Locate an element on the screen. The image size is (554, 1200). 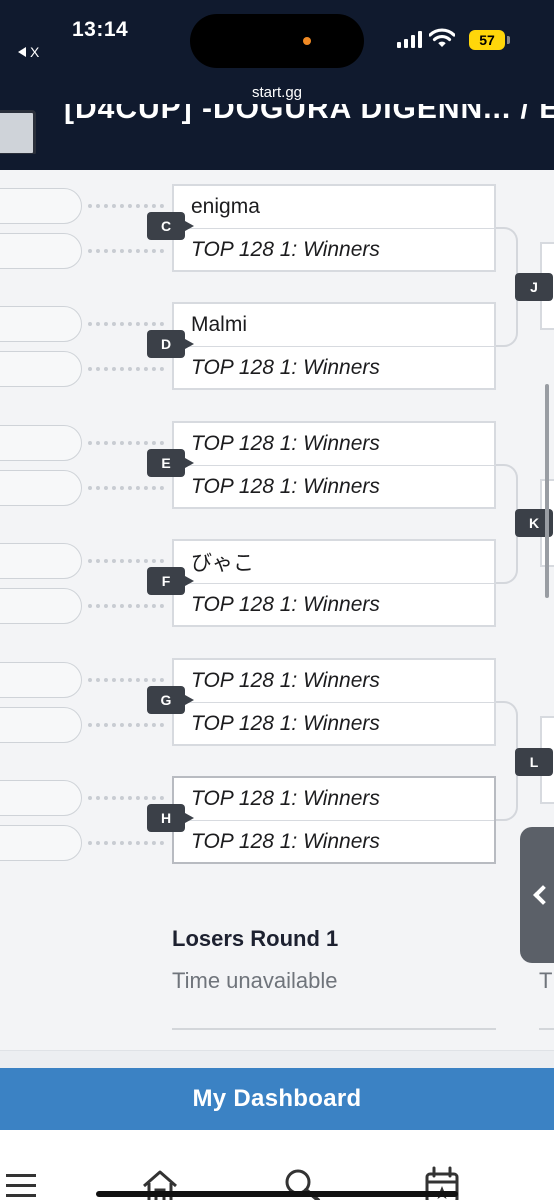
event-title: [D4CUP] -DOGURA DIGENN... / EVO is located at coordinates (309, 115).